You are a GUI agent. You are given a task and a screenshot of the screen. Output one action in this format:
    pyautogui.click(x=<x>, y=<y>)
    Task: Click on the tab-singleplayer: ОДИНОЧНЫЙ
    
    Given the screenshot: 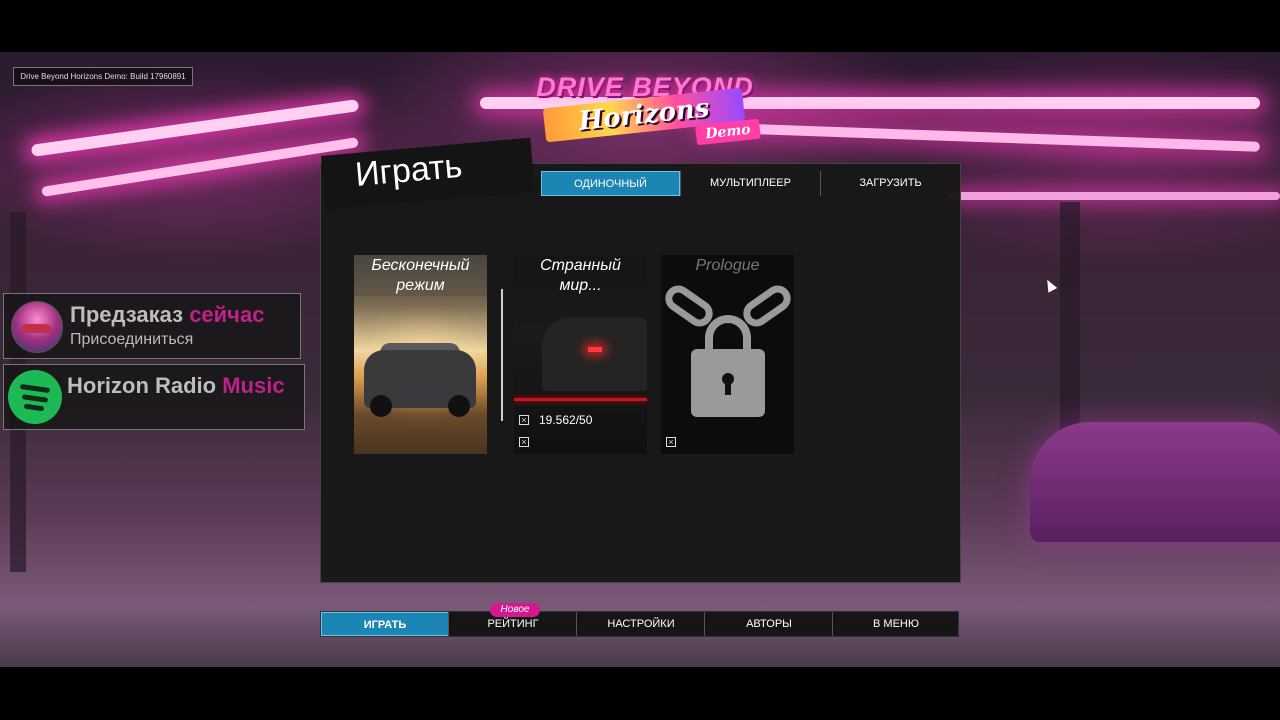 What is the action you would take?
    pyautogui.click(x=610, y=183)
    